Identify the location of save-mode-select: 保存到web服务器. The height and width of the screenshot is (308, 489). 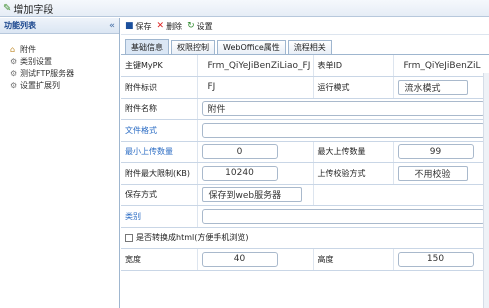
(251, 195).